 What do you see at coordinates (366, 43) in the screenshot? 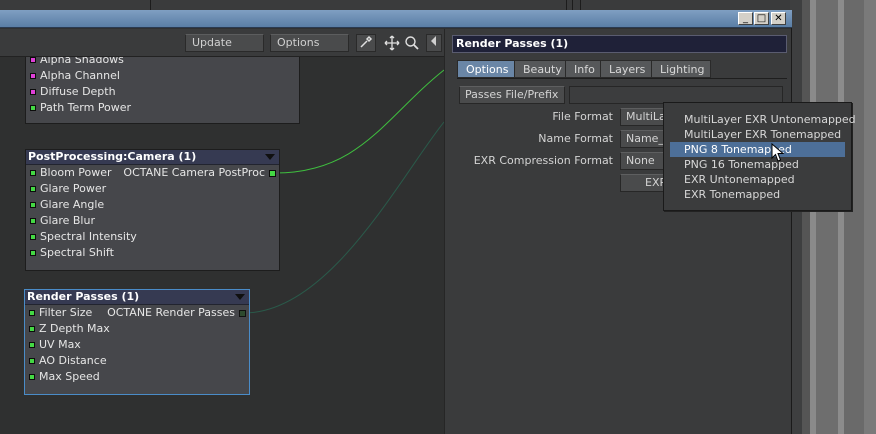
I see `pipette-icon` at bounding box center [366, 43].